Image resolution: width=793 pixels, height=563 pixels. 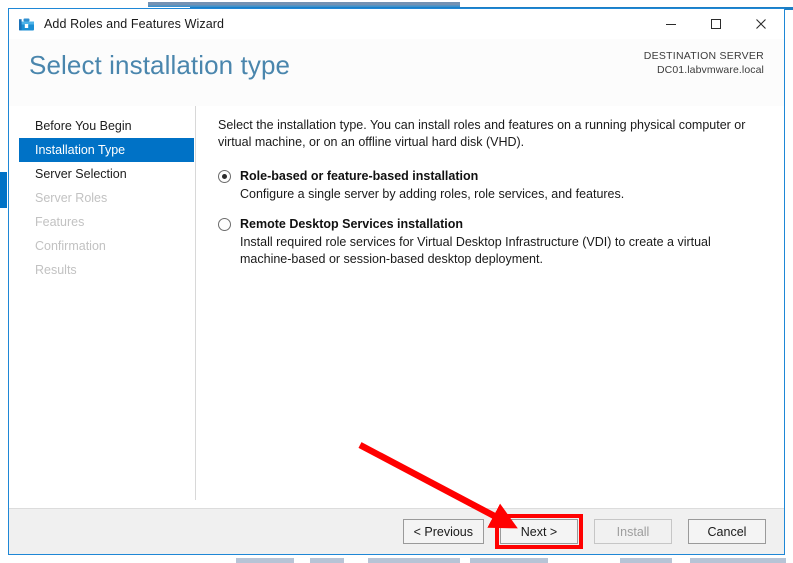 What do you see at coordinates (670, 24) in the screenshot?
I see `minimize-icon` at bounding box center [670, 24].